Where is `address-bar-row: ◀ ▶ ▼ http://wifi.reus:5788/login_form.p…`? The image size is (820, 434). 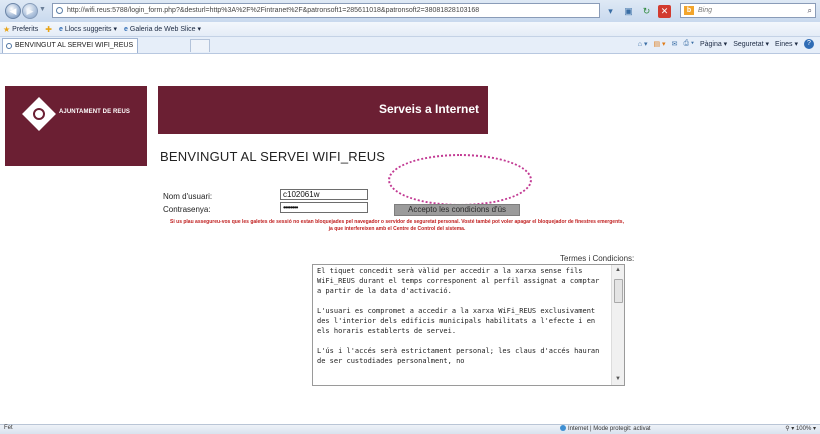
address-bar-row: ◀ ▶ ▼ http://wifi.reus:5788/login_form.p… is located at coordinates (410, 11).